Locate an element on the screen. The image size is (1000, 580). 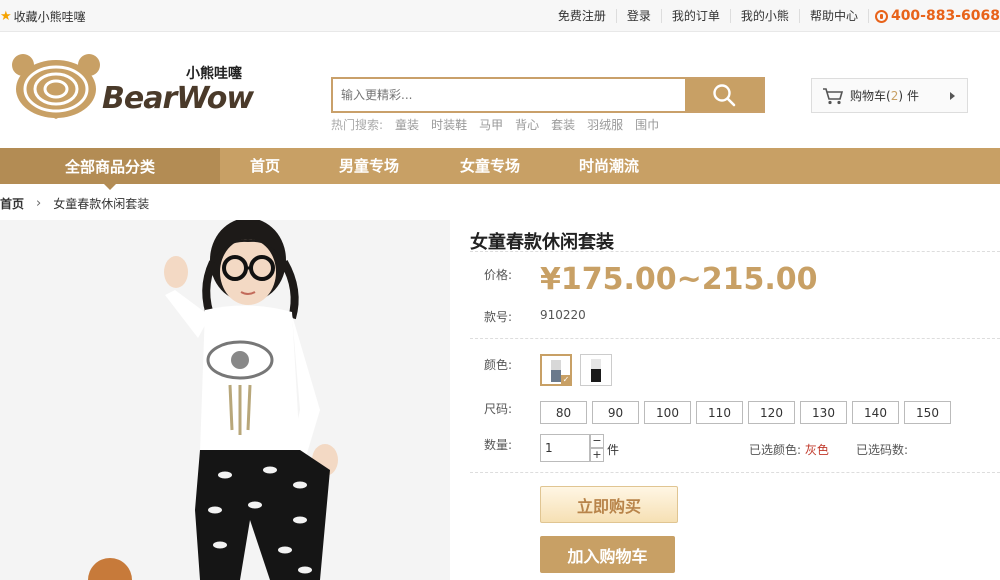
site-logo: 小熊哇噻 BearWow is located at coordinates (132, 88).